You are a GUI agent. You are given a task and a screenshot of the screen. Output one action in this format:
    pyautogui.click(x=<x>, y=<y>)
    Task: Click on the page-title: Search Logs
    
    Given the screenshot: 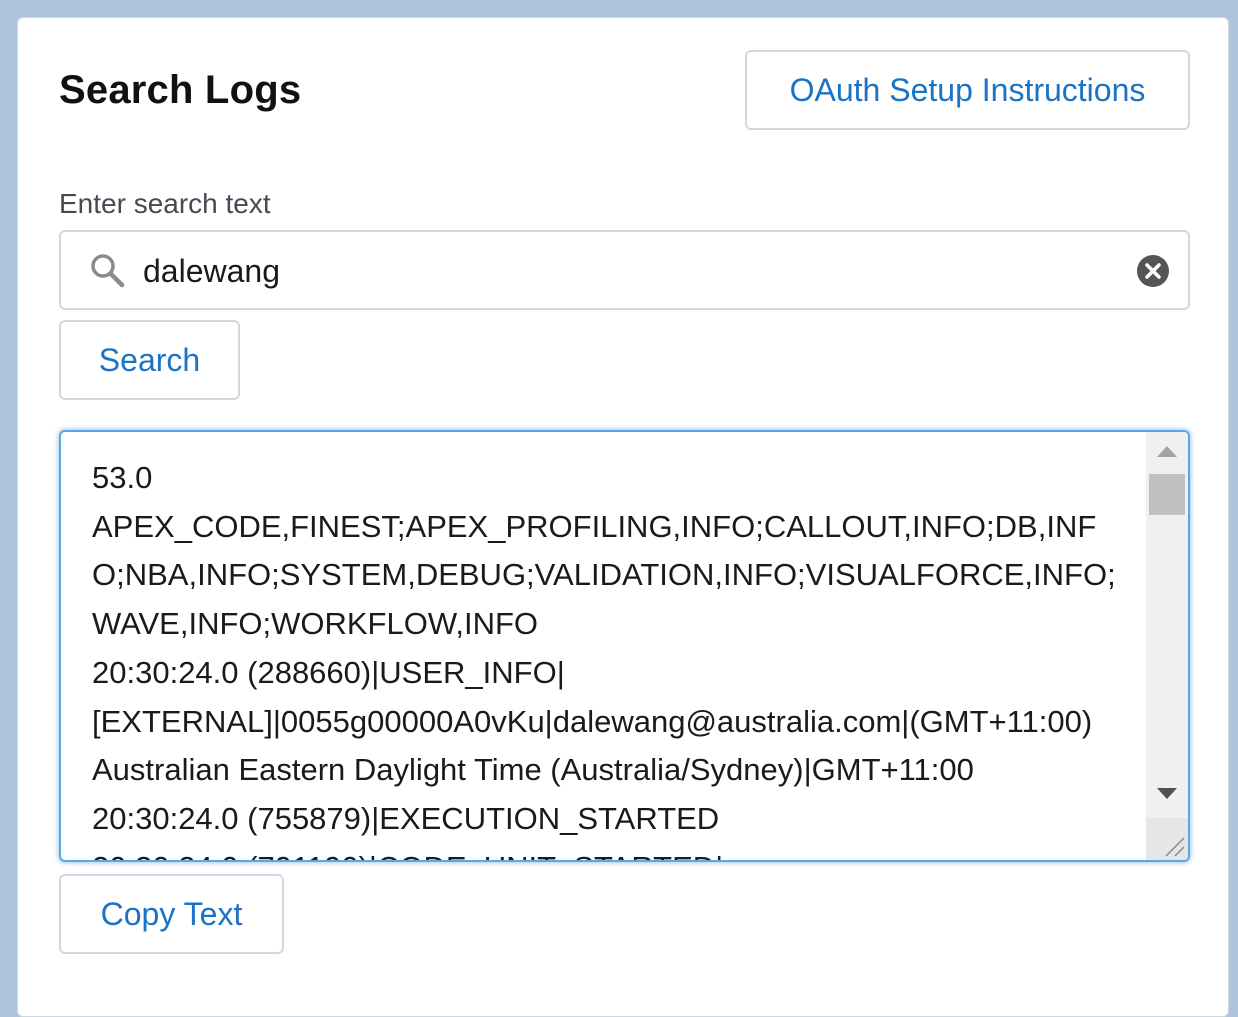 What is the action you would take?
    pyautogui.click(x=180, y=90)
    